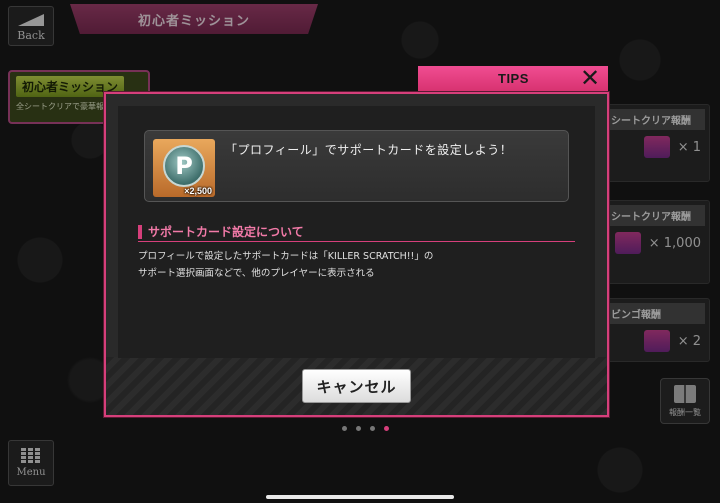 Image resolution: width=720 pixels, height=503 pixels. Describe the element at coordinates (198, 191) in the screenshot. I see `item-count: ×2,500` at that location.